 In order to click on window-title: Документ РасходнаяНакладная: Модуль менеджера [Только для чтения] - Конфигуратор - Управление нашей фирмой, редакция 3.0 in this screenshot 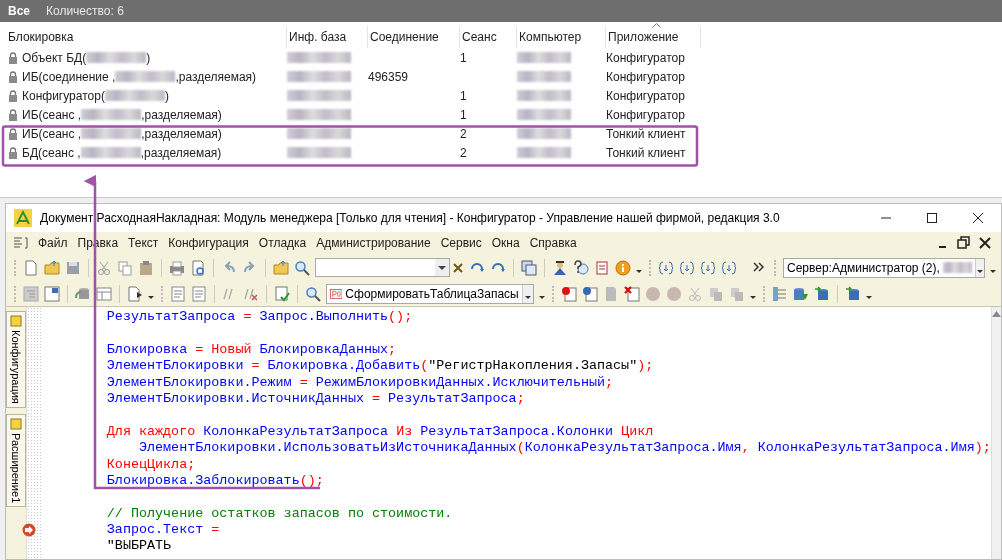, I will do `click(410, 218)`.